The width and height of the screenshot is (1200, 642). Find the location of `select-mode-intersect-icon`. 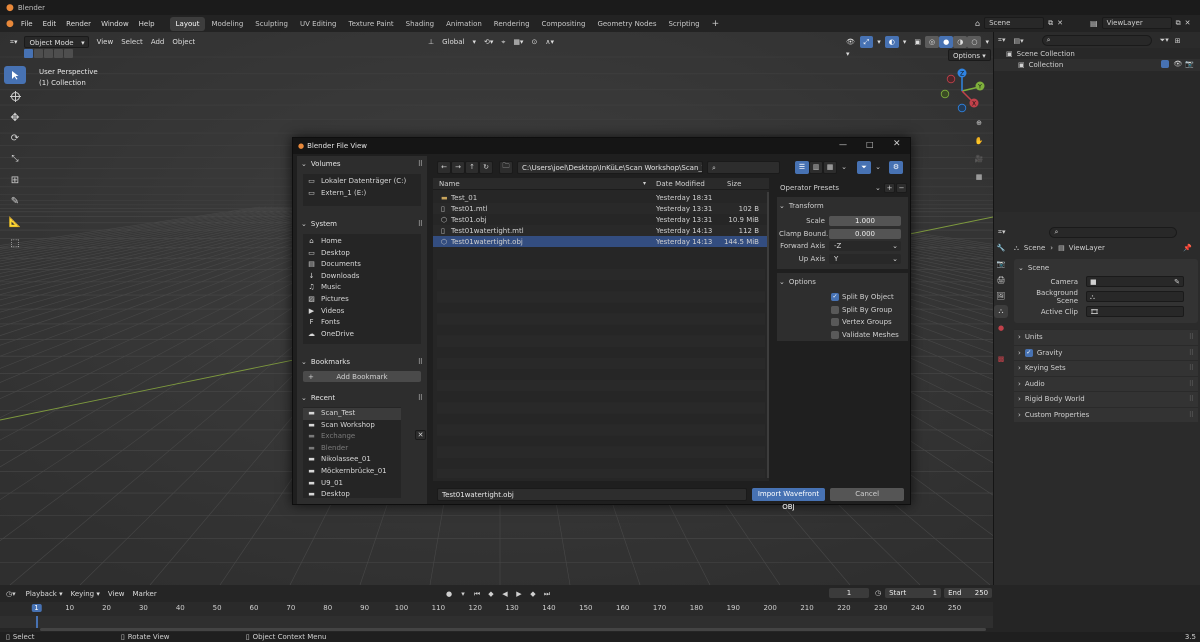

select-mode-intersect-icon is located at coordinates (68, 53).